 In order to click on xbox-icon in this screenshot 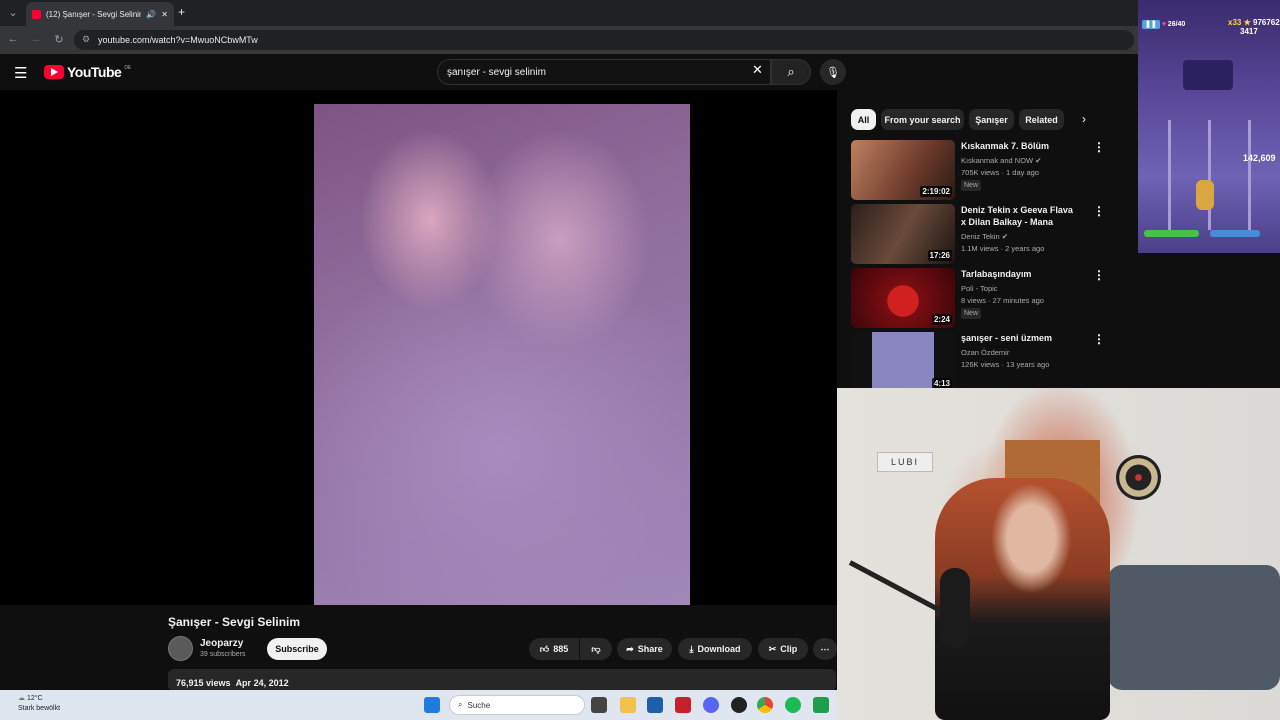, I will do `click(821, 705)`.